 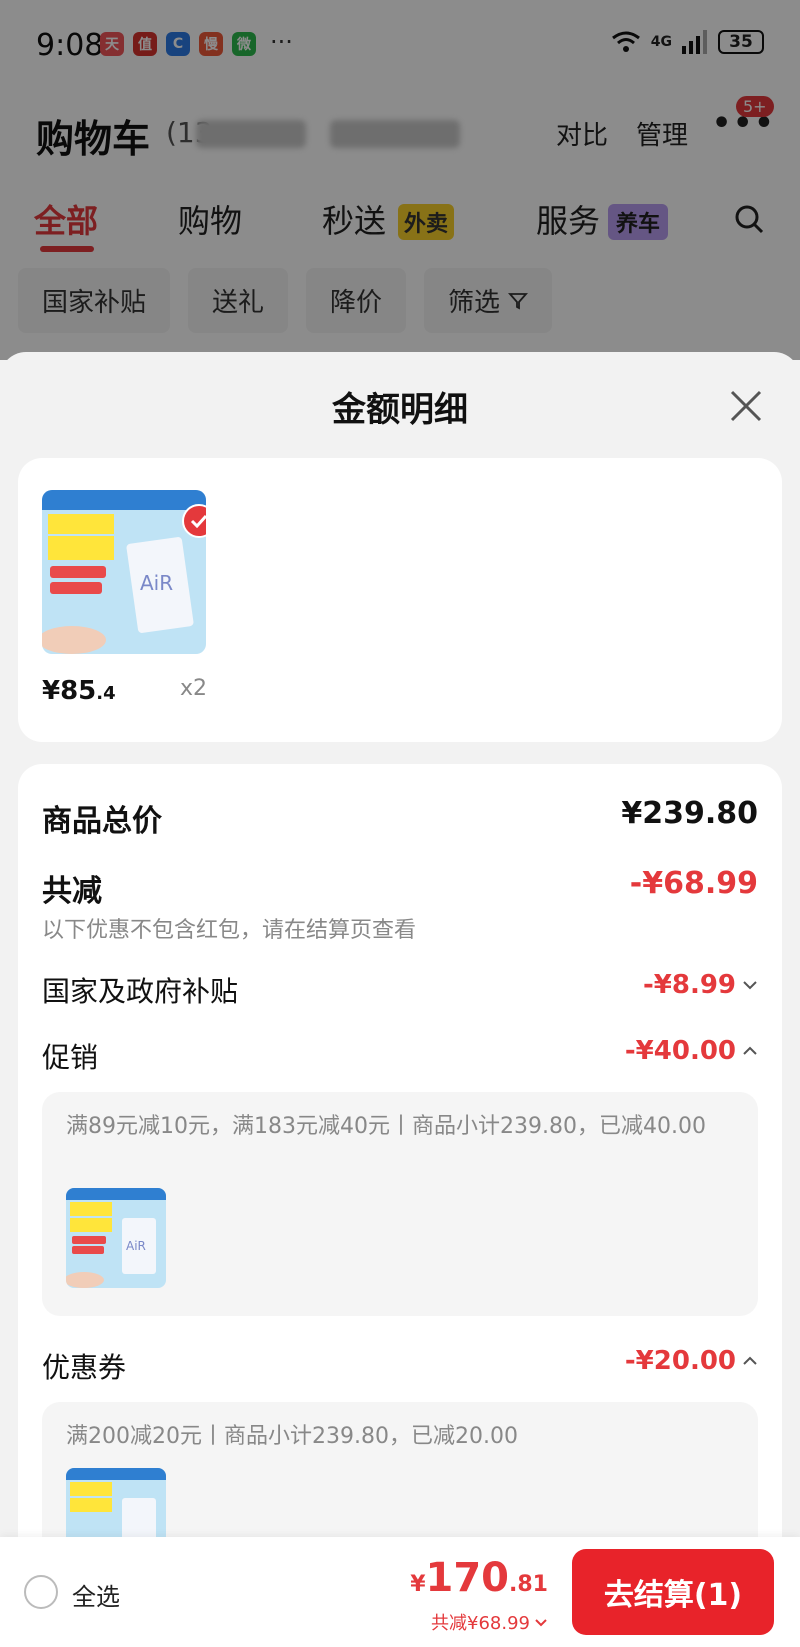 What do you see at coordinates (140, 991) in the screenshot?
I see `gov-subsidy-label: 国家及政府补贴` at bounding box center [140, 991].